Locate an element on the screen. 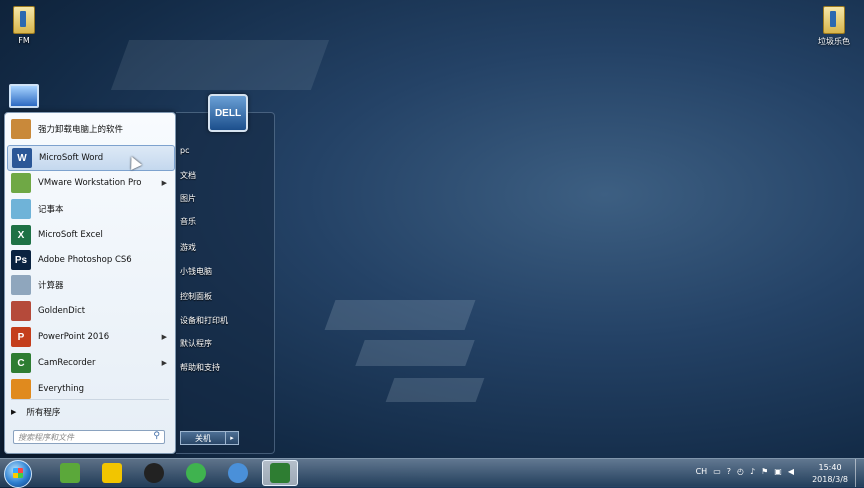 The height and width of the screenshot is (488, 864). program-item: 记事本 is located at coordinates (90, 209).